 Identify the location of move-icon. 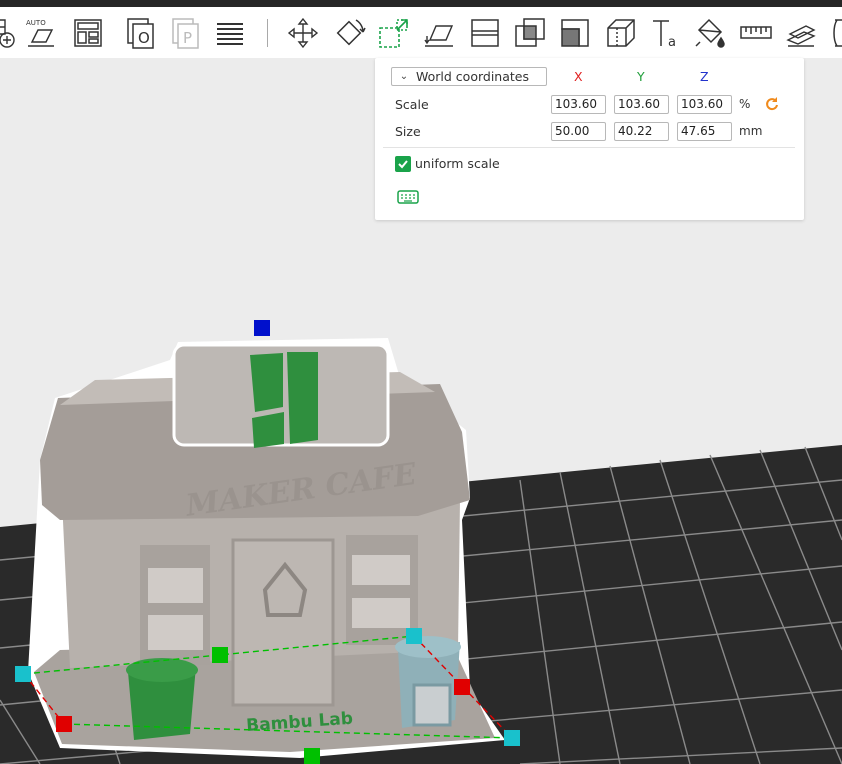
(303, 33).